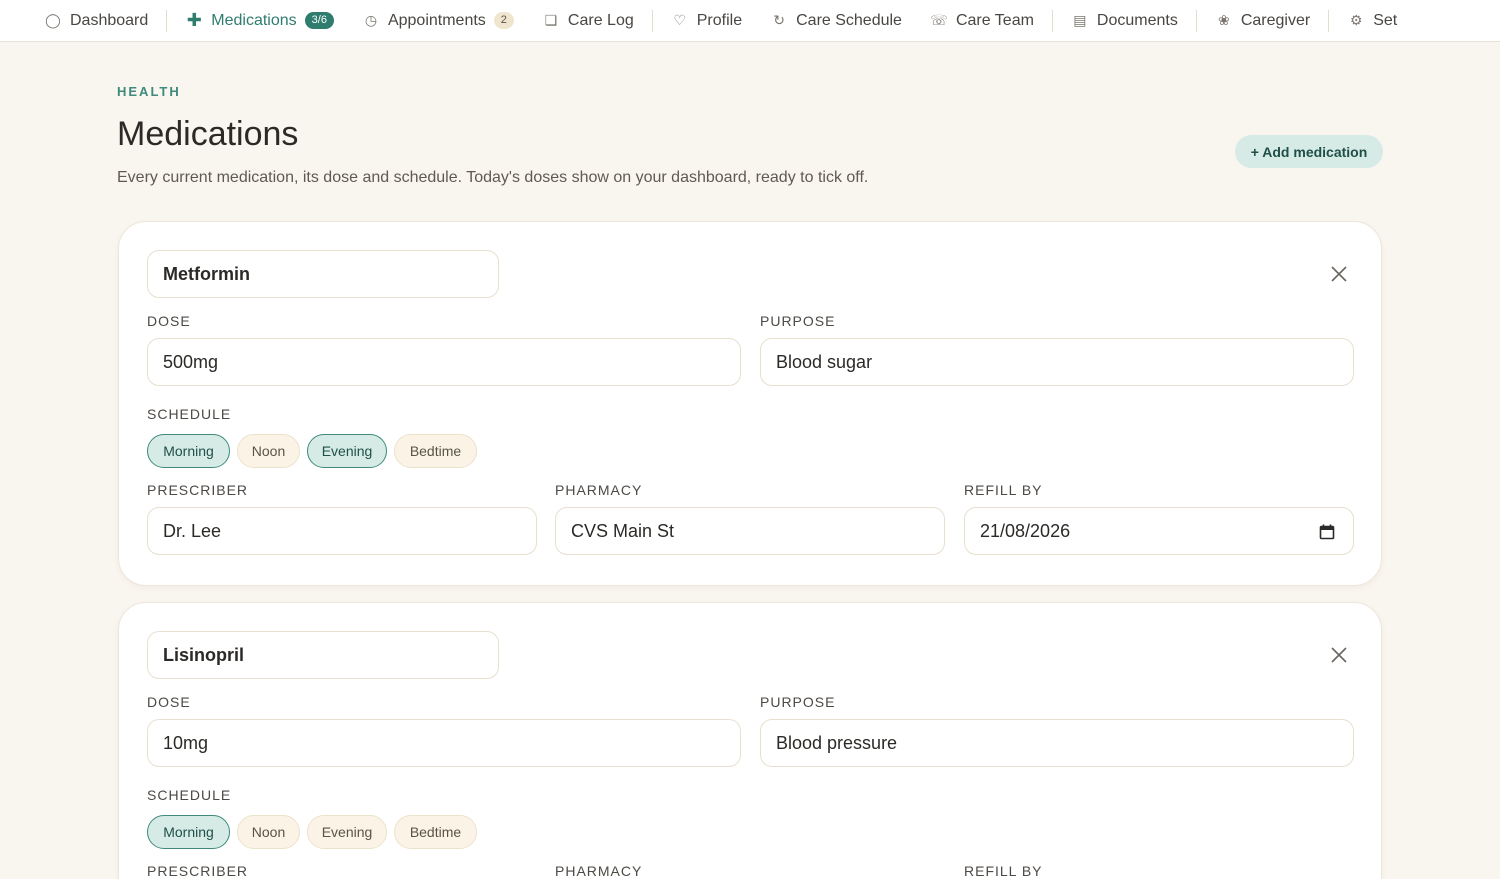 The height and width of the screenshot is (879, 1500). What do you see at coordinates (53, 20) in the screenshot?
I see `circle-icon: ◯` at bounding box center [53, 20].